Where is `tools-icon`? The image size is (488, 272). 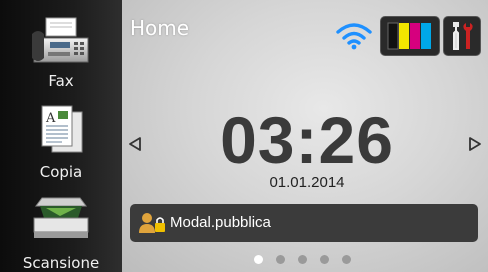 tools-icon is located at coordinates (463, 36).